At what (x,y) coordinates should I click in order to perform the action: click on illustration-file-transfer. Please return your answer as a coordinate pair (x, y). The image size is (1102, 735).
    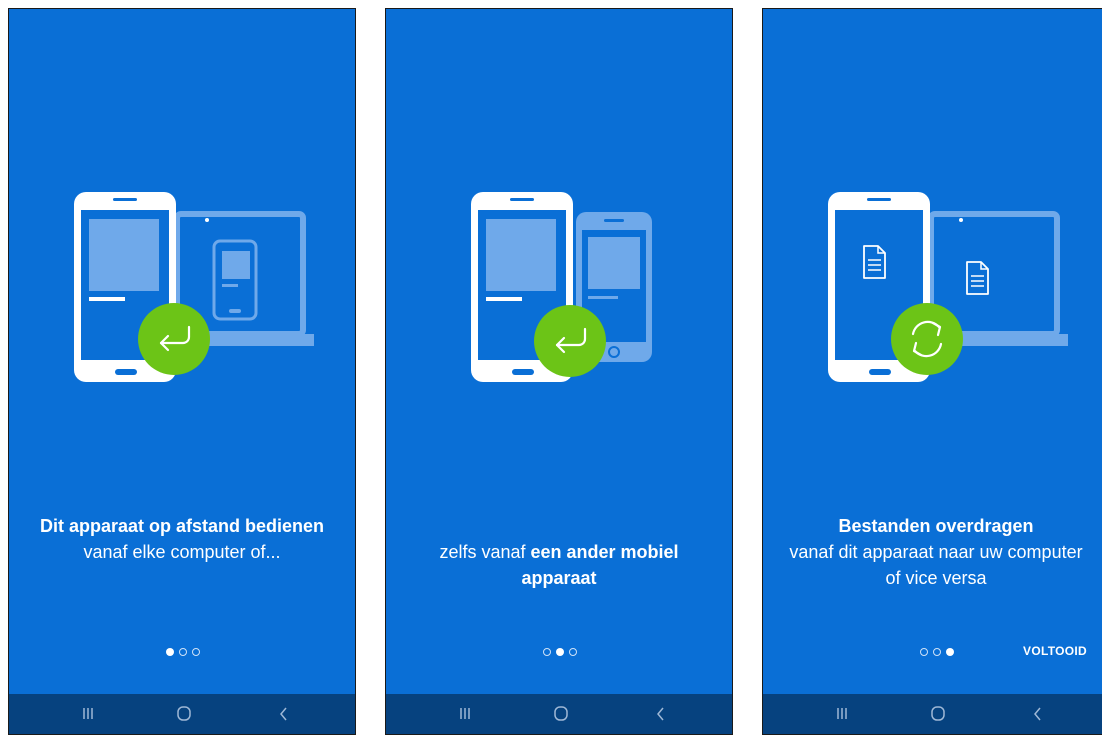
    Looking at the image, I should click on (948, 287).